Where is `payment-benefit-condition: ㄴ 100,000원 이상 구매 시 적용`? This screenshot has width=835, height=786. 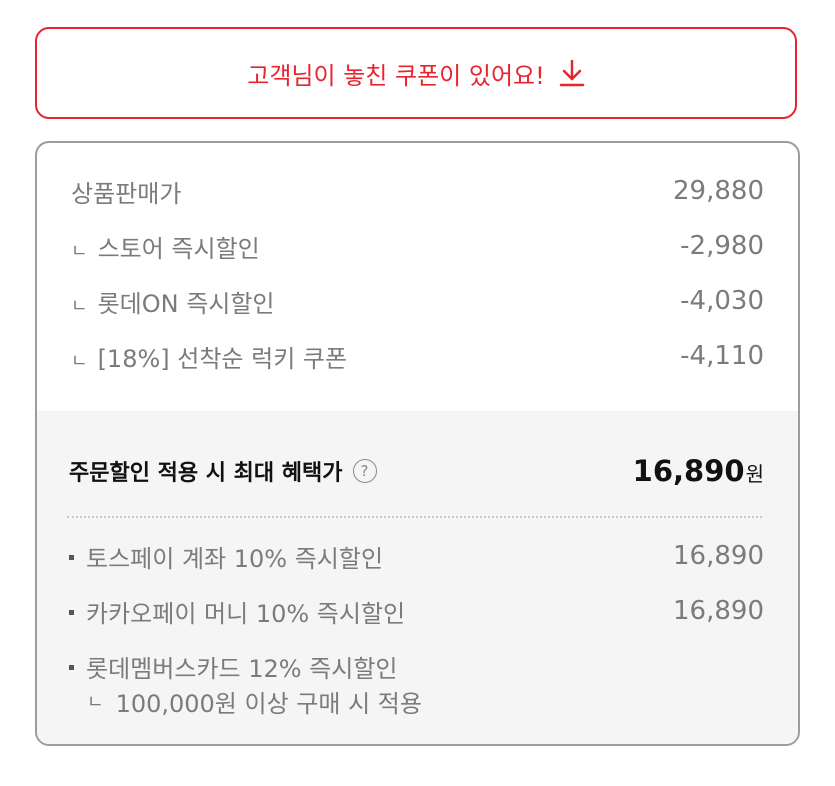
payment-benefit-condition: ㄴ 100,000원 이상 구매 시 적용 is located at coordinates (254, 701).